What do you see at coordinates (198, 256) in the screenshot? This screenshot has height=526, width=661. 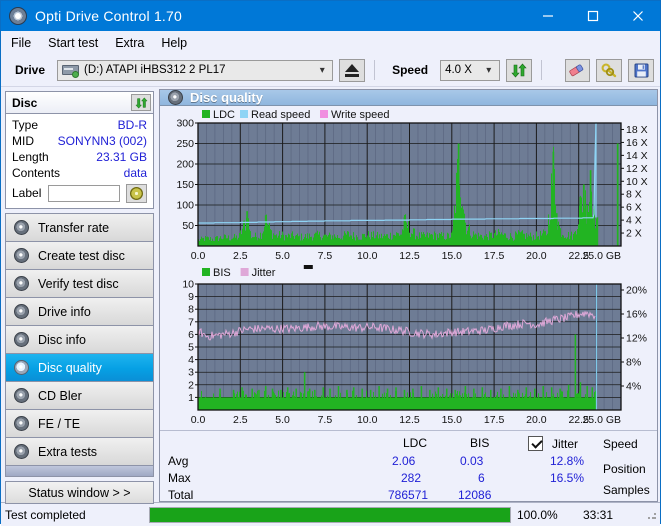 I see `svg-text: 0.0` at bounding box center [198, 256].